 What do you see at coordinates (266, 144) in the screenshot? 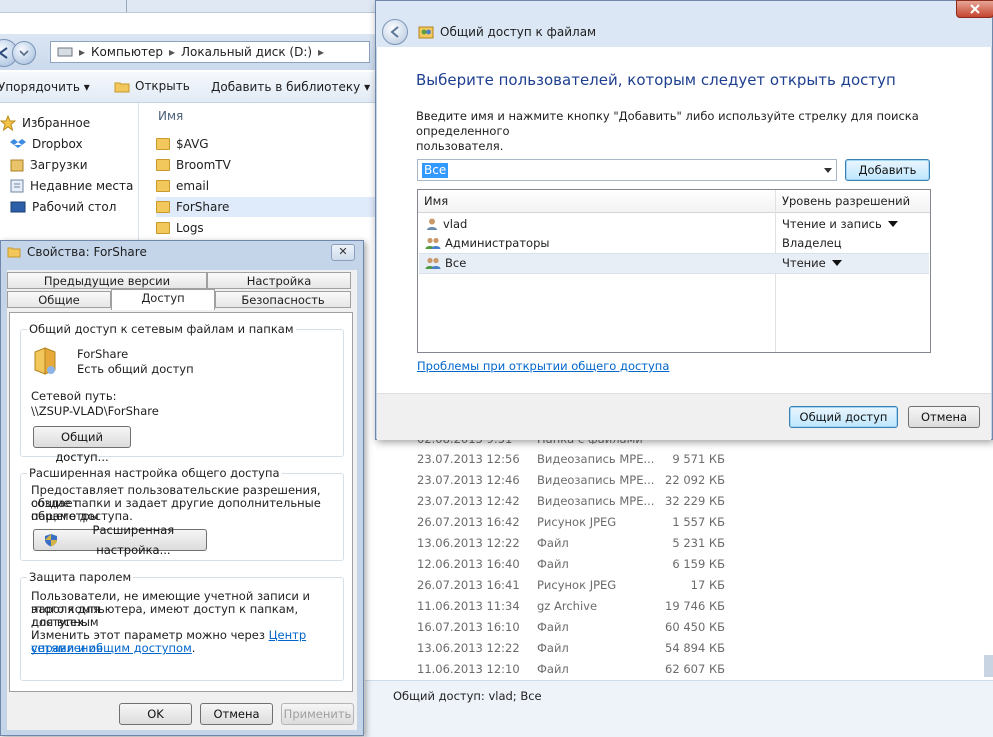
I see `list-item: $AVG` at bounding box center [266, 144].